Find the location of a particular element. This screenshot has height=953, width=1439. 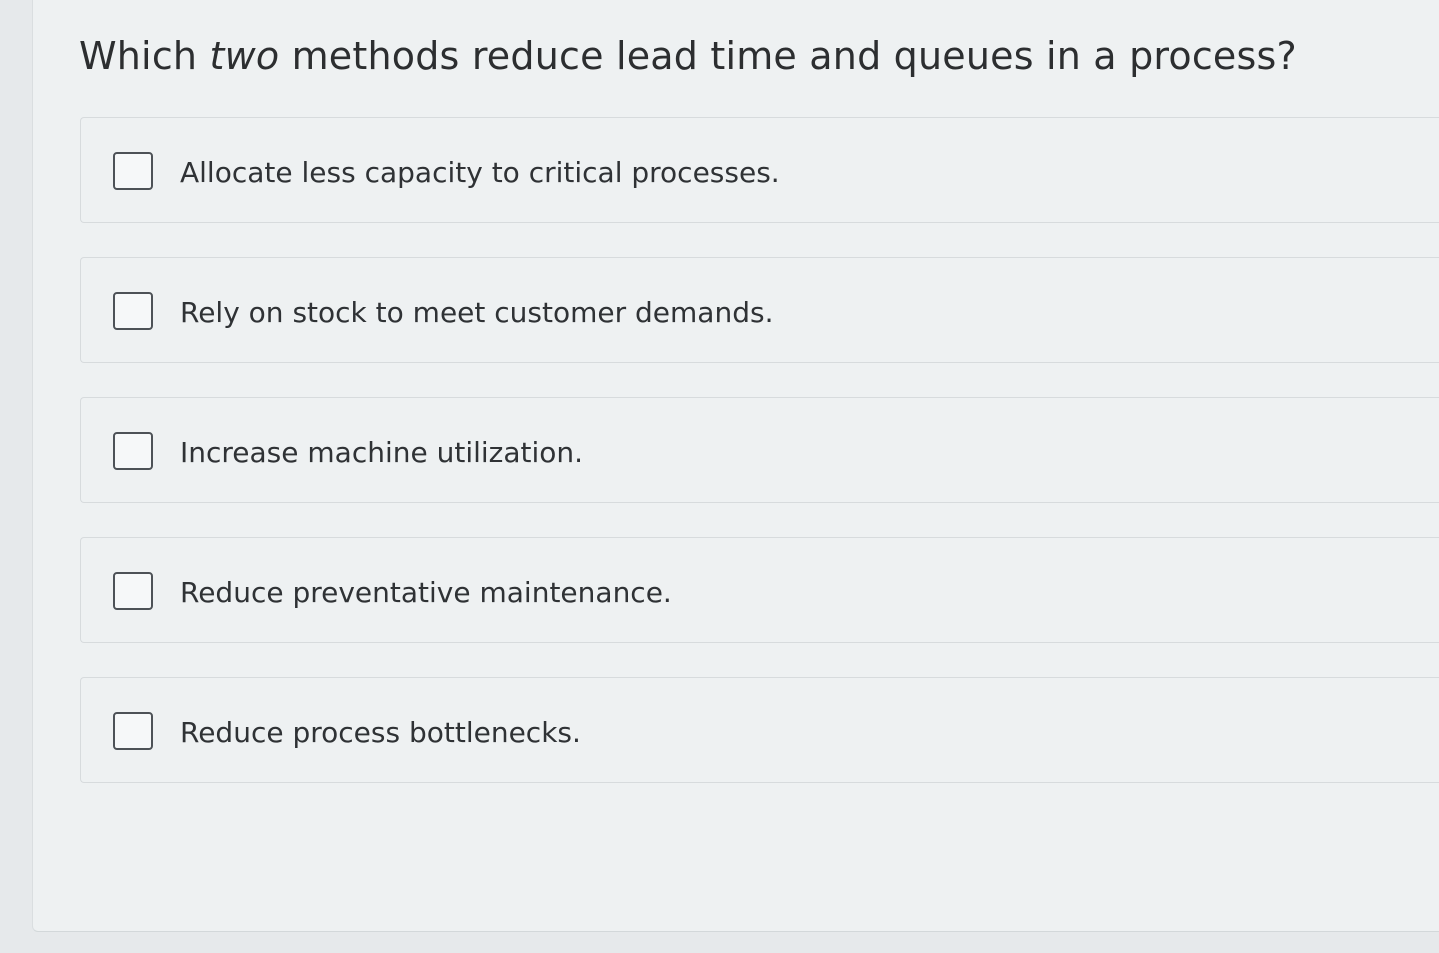

question-emphasis: two is located at coordinates (244, 56).